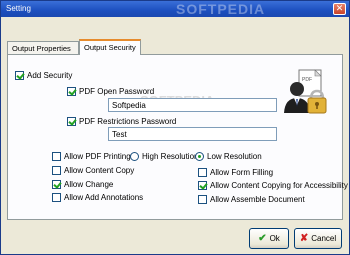  What do you see at coordinates (99, 170) in the screenshot?
I see `allow-content-copy-label: Allow Content Copy` at bounding box center [99, 170].